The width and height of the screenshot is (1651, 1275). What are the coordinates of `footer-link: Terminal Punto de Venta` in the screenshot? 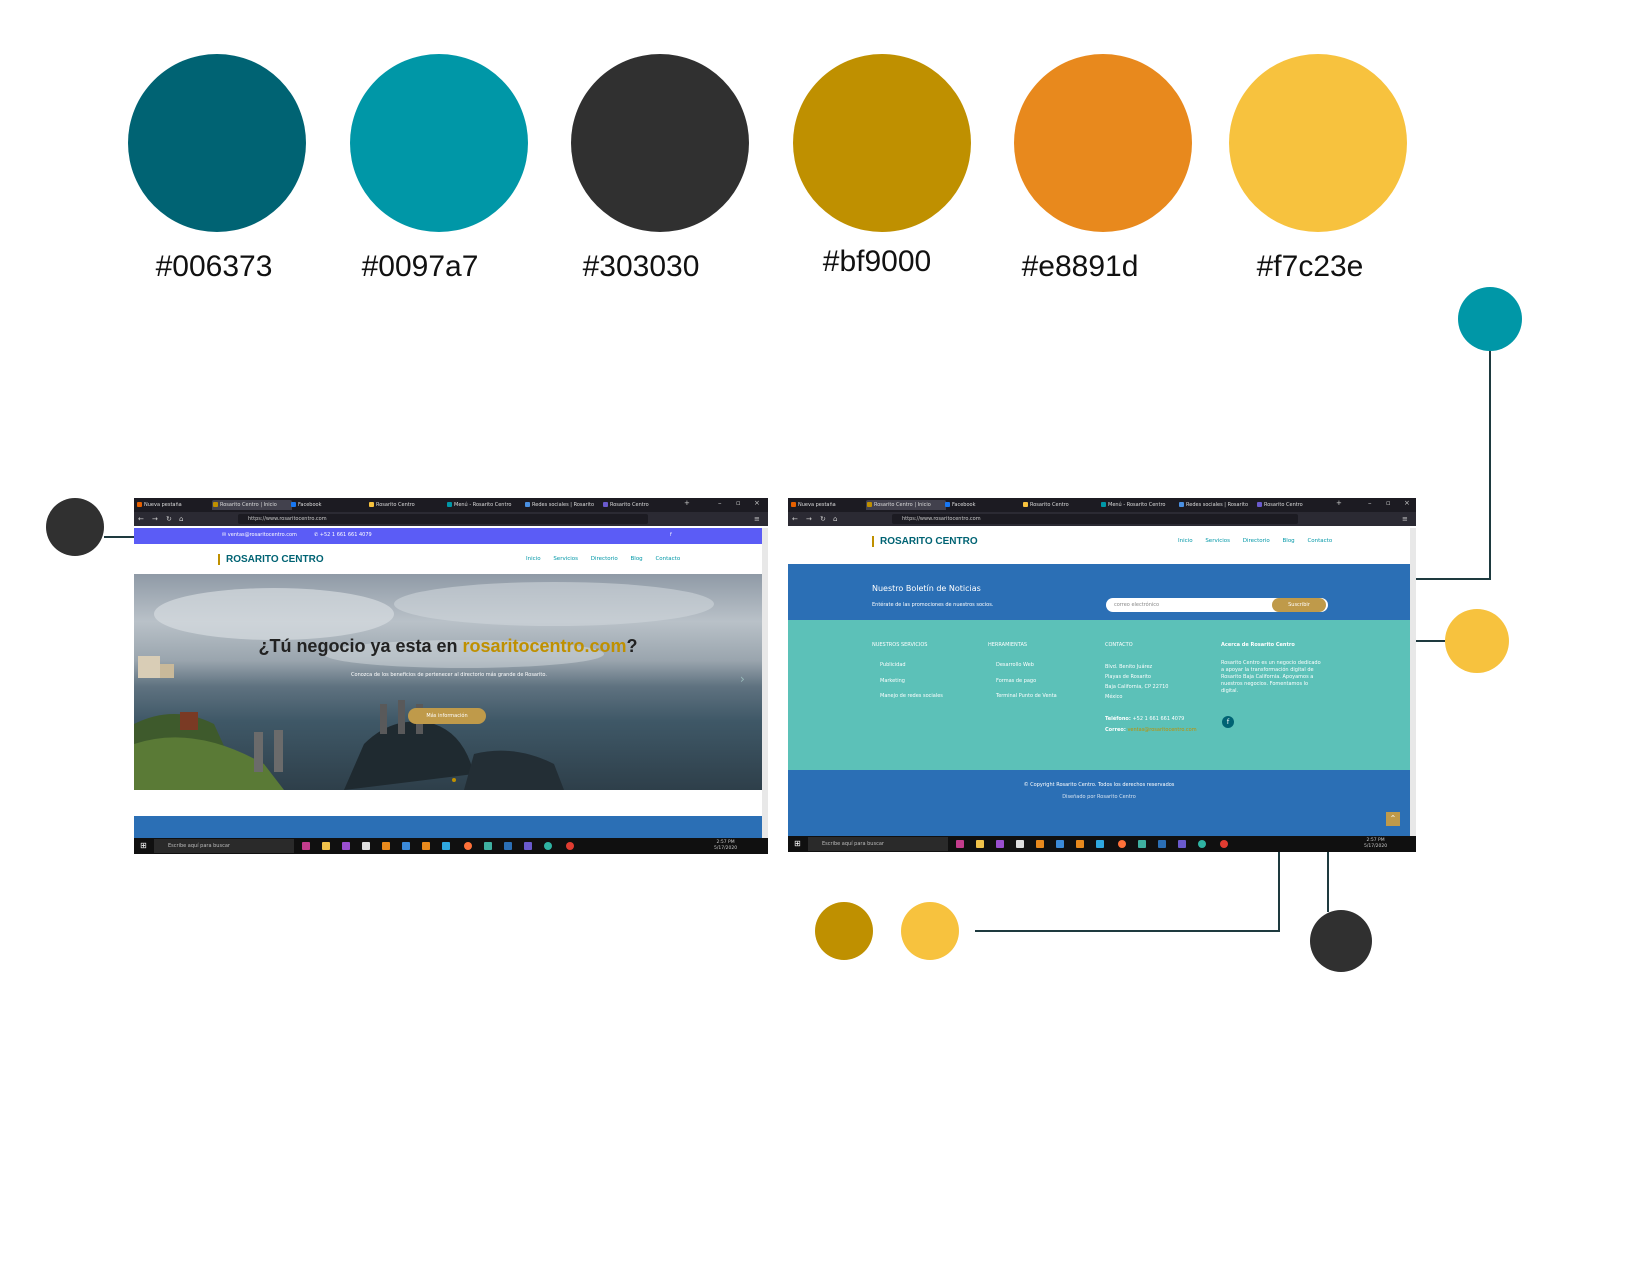 It's located at (1026, 696).